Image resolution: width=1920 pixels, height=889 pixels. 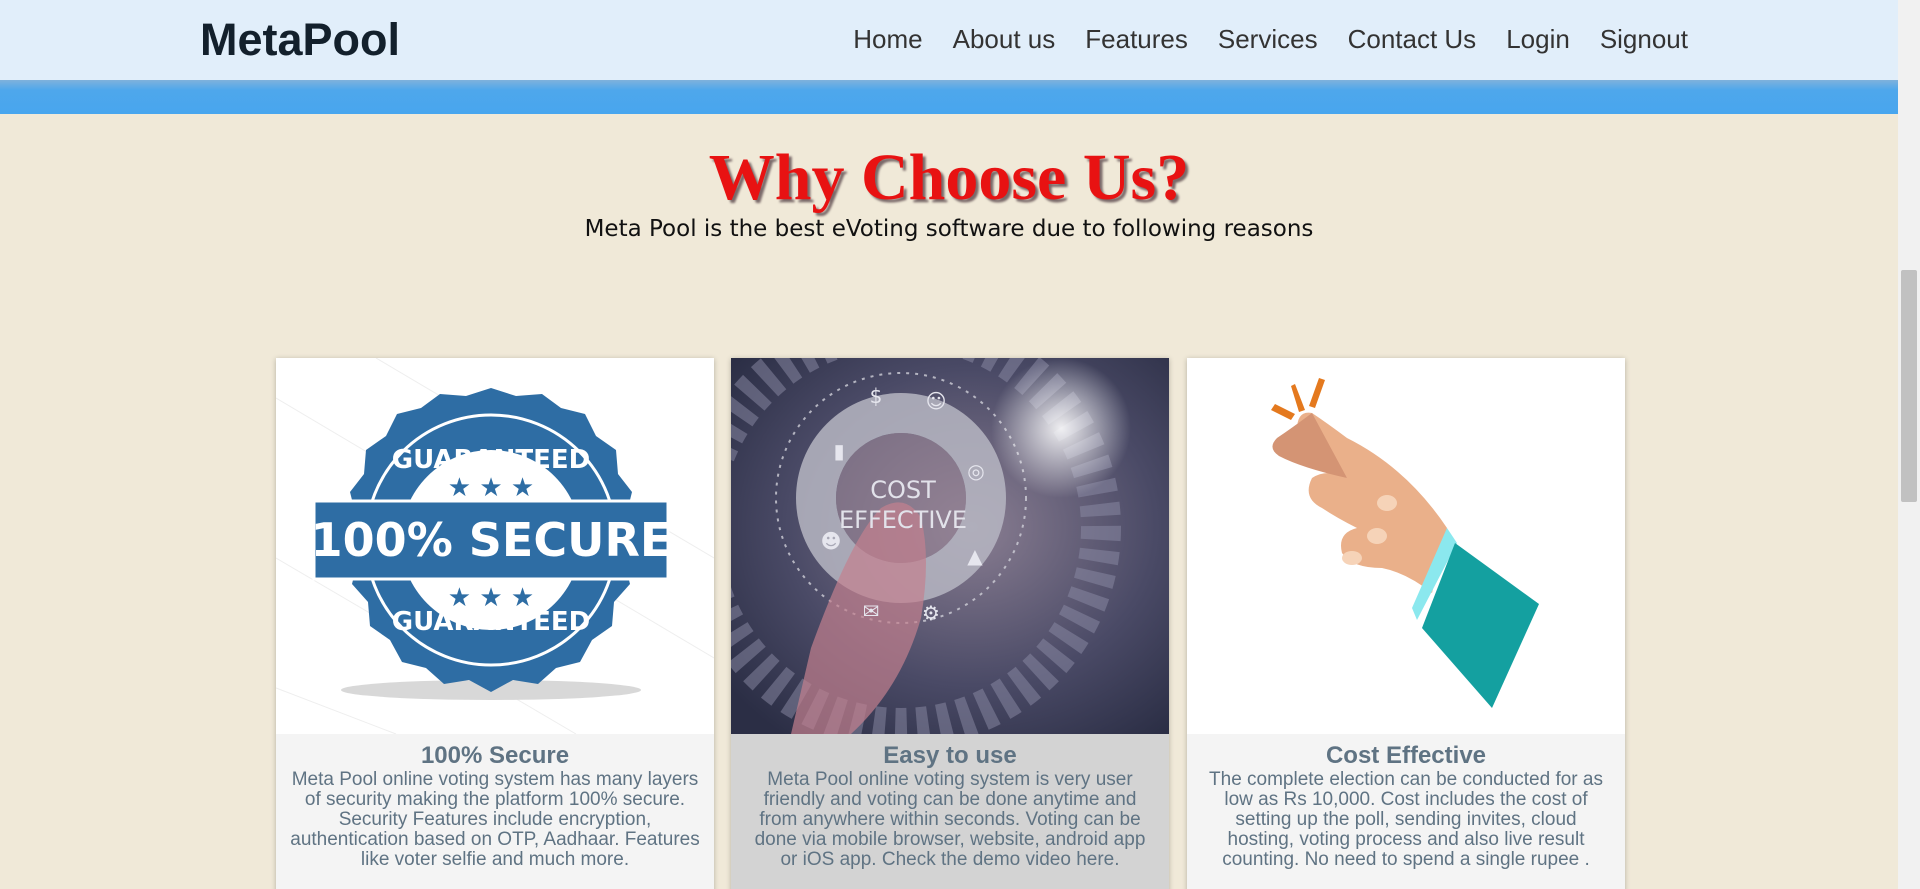 What do you see at coordinates (1412, 39) in the screenshot?
I see `nav-contact-us: Contact Us` at bounding box center [1412, 39].